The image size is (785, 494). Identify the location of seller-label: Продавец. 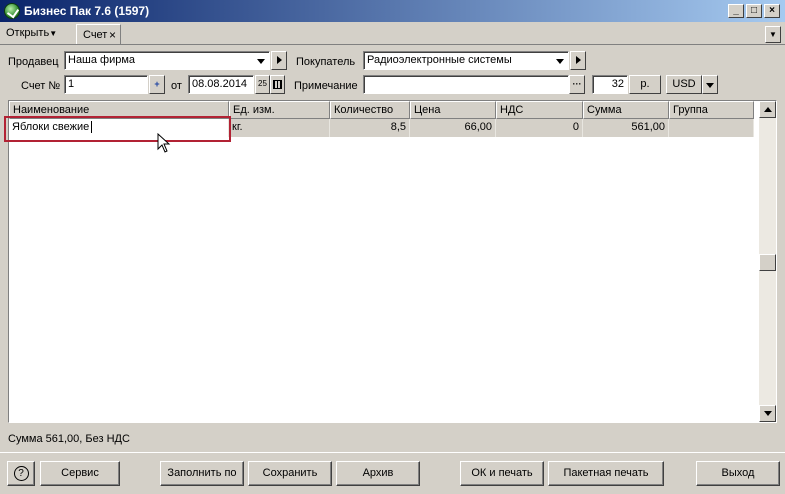
(33, 62).